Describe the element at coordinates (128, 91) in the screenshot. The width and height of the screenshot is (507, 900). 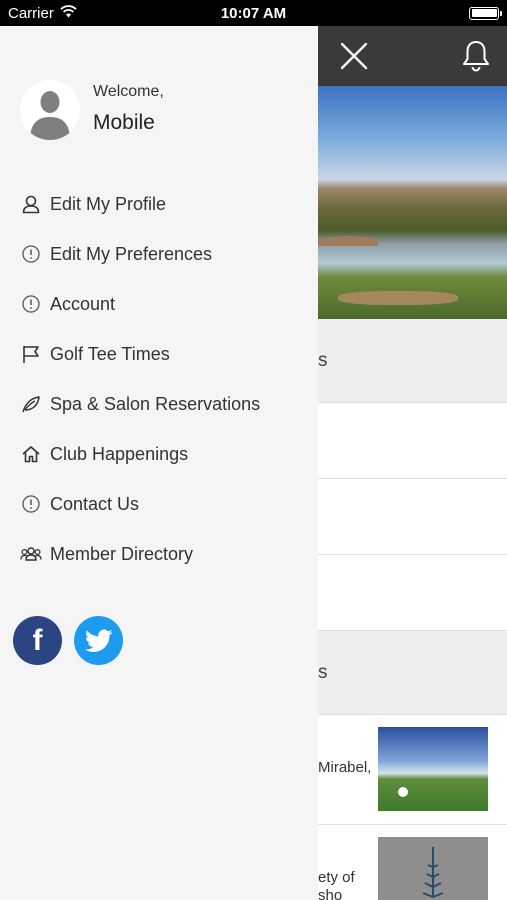
I see `welcome-text: Welcome,` at that location.